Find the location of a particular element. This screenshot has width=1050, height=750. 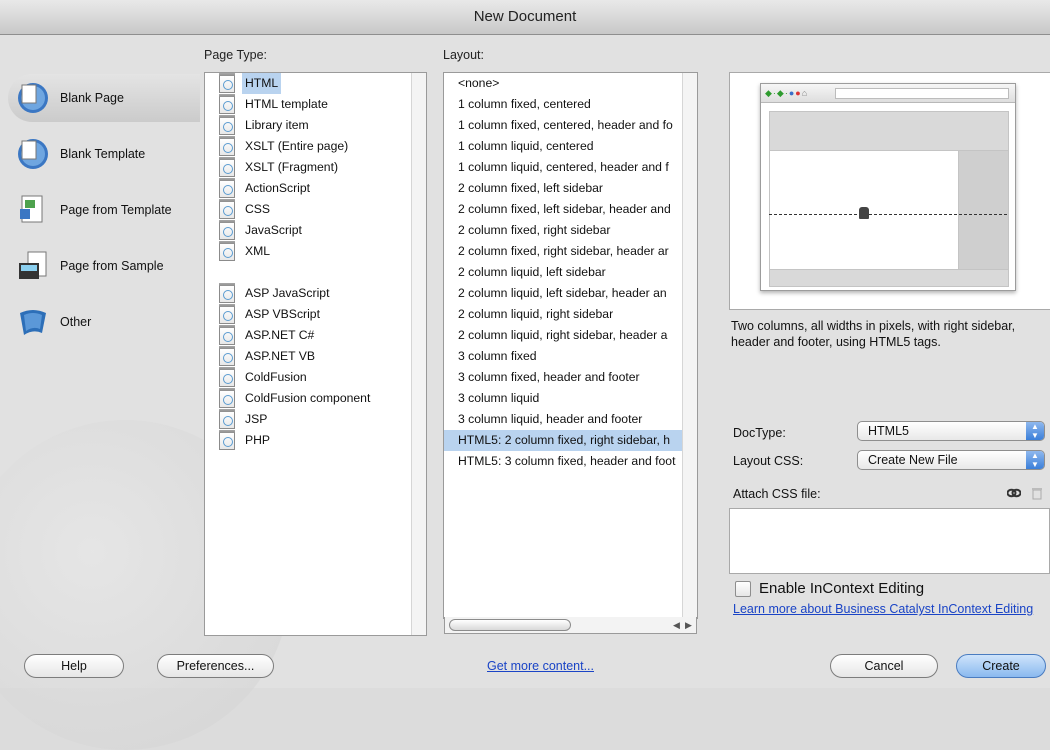

layout-item: 2 column liquid, left sidebar, header an is located at coordinates (570, 293).